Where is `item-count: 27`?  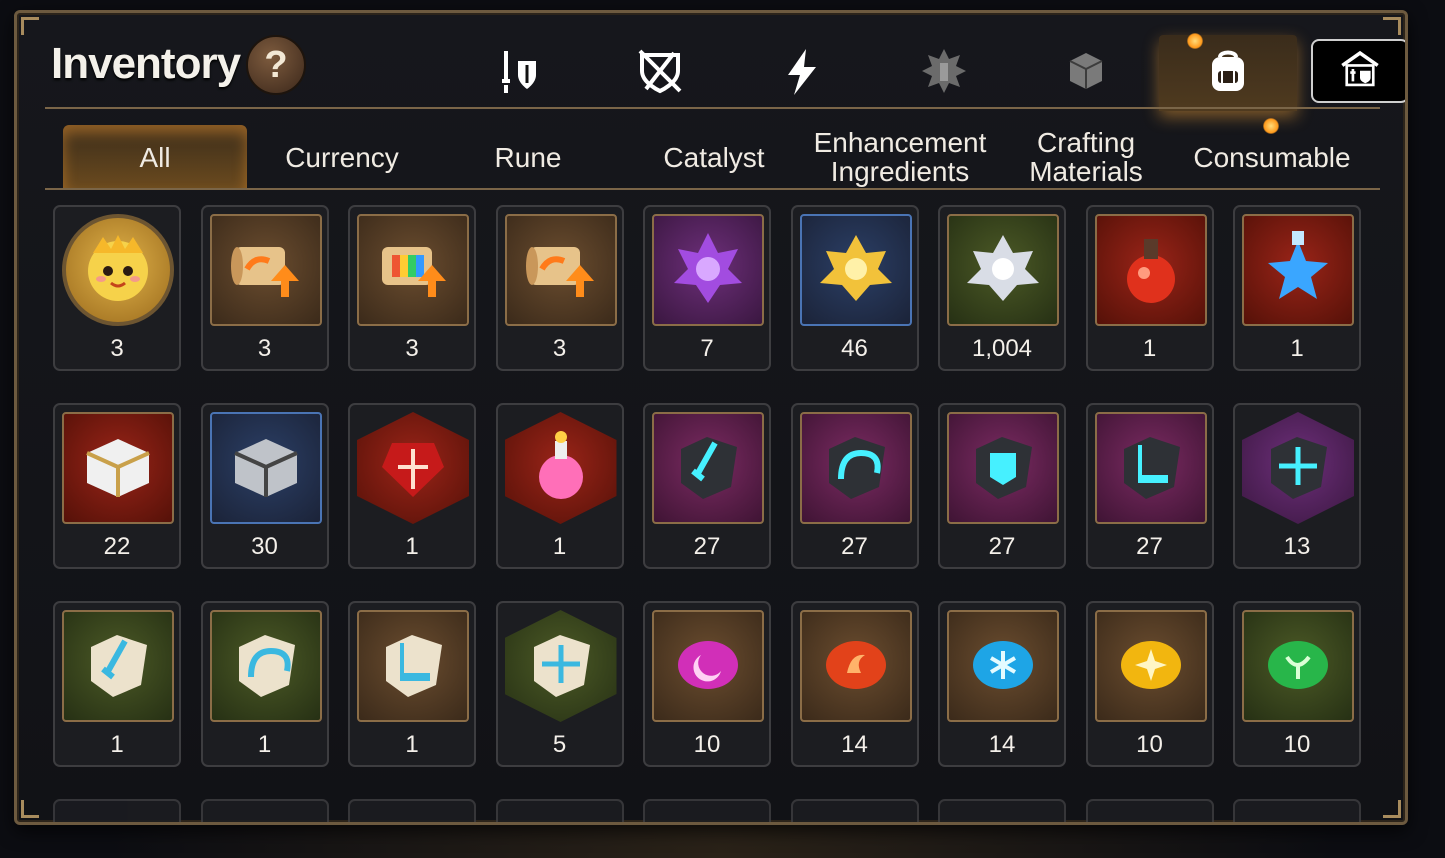
item-count: 27 is located at coordinates (1149, 546).